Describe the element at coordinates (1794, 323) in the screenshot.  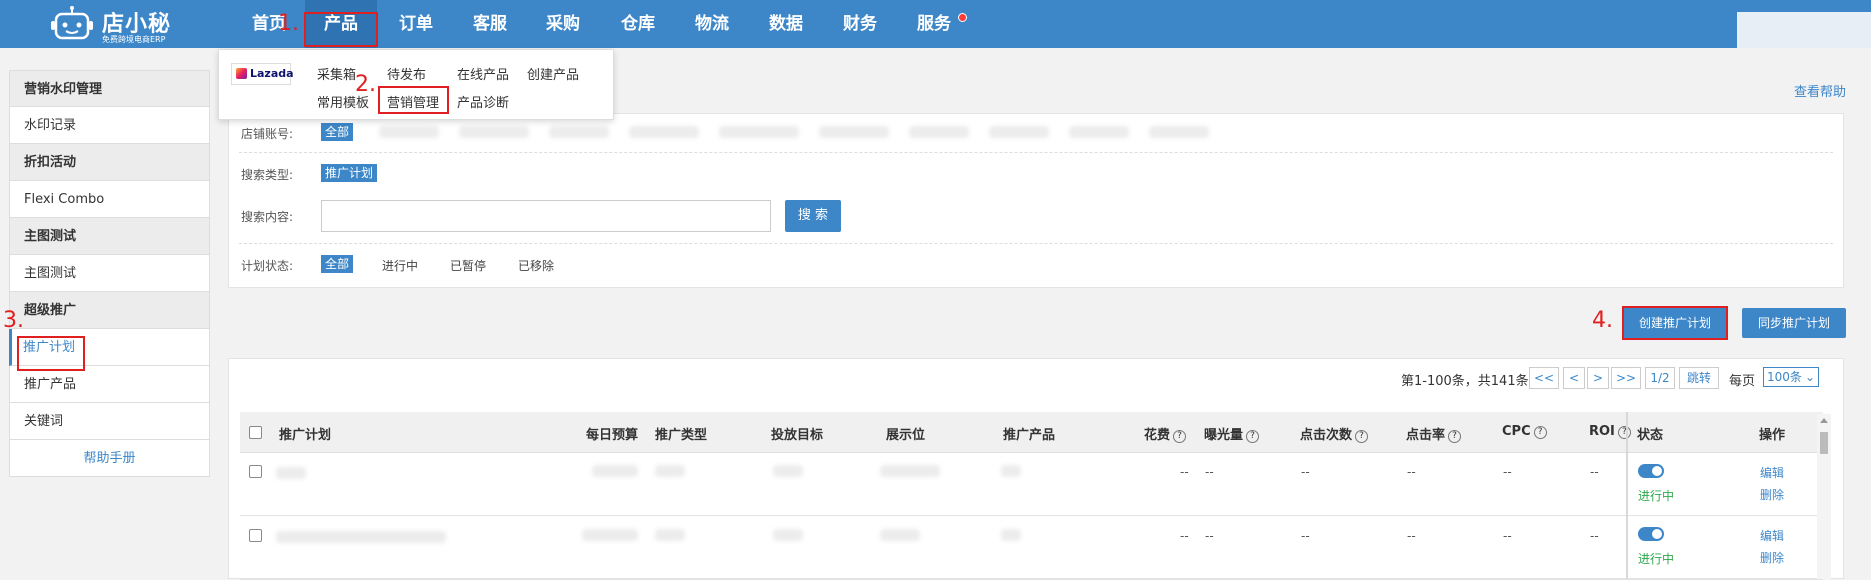
I see `sync-promotion-plan-button: 同步推广计划` at that location.